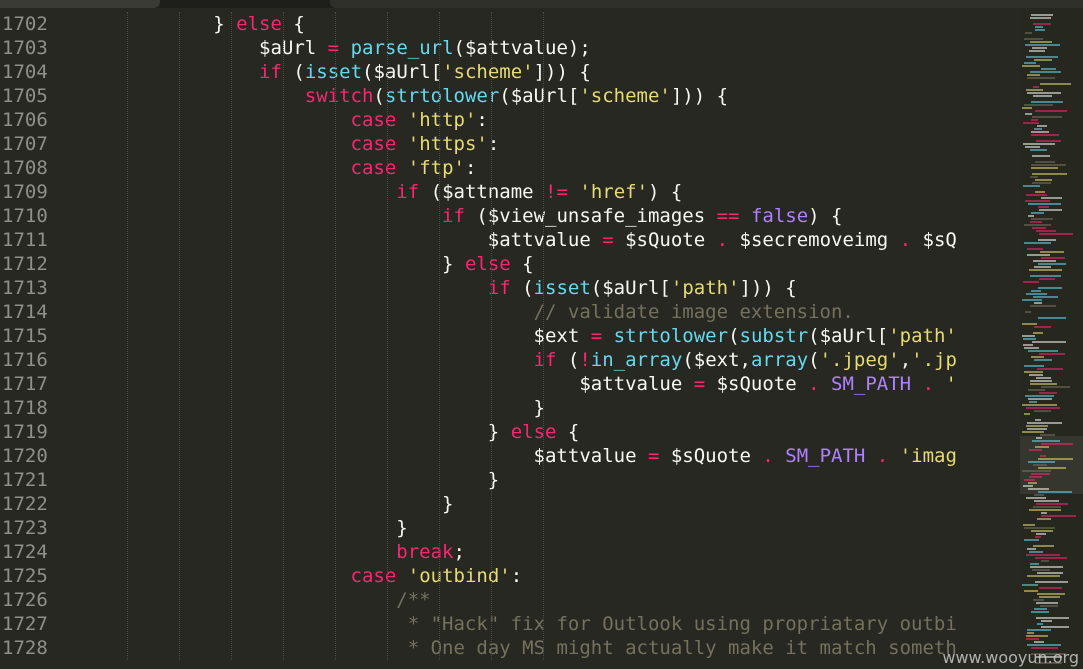 The image size is (1083, 669). What do you see at coordinates (339, 240) in the screenshot?
I see `code-token: $attvalue` at bounding box center [339, 240].